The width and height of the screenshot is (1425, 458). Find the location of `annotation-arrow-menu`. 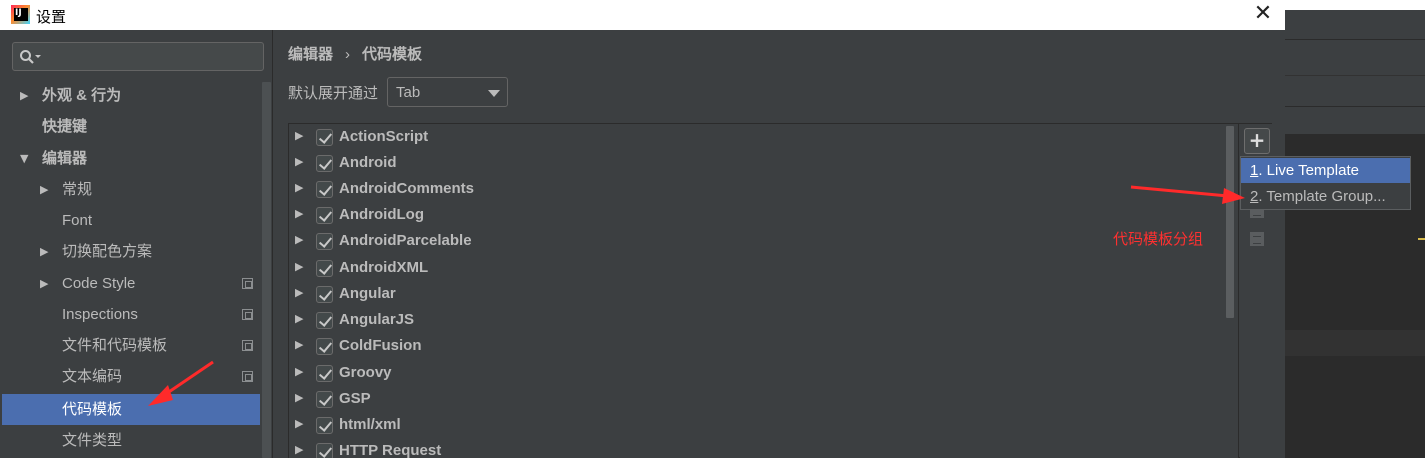

annotation-arrow-menu is located at coordinates (1187, 194).